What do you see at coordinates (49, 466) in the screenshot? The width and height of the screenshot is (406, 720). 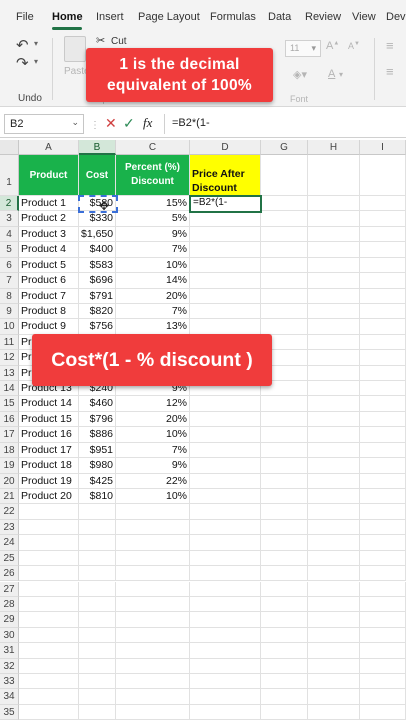 I see `cell-product: Product 18` at bounding box center [49, 466].